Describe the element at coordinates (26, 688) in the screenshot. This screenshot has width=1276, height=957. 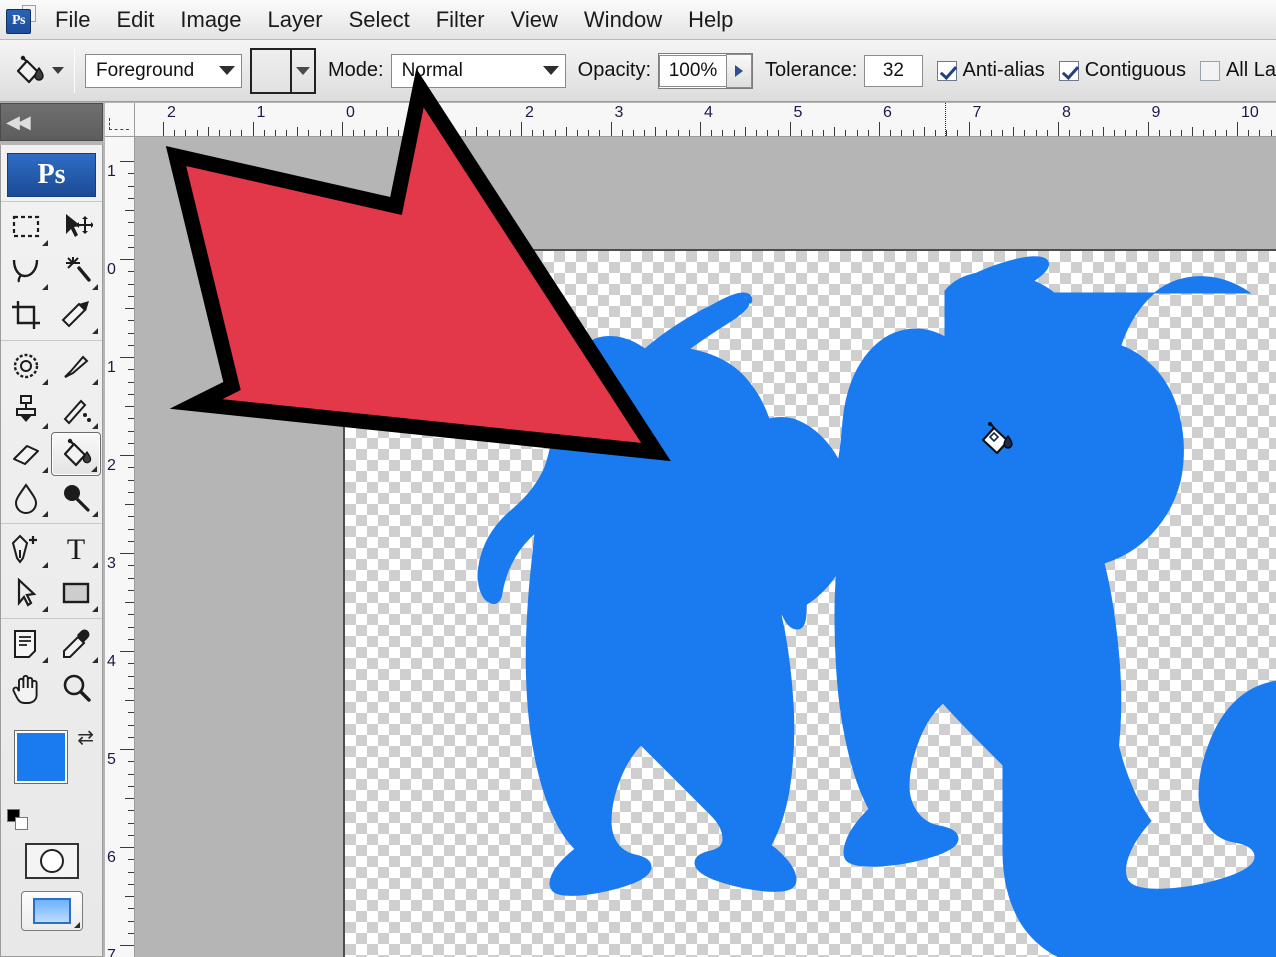
I see `tool-hand` at that location.